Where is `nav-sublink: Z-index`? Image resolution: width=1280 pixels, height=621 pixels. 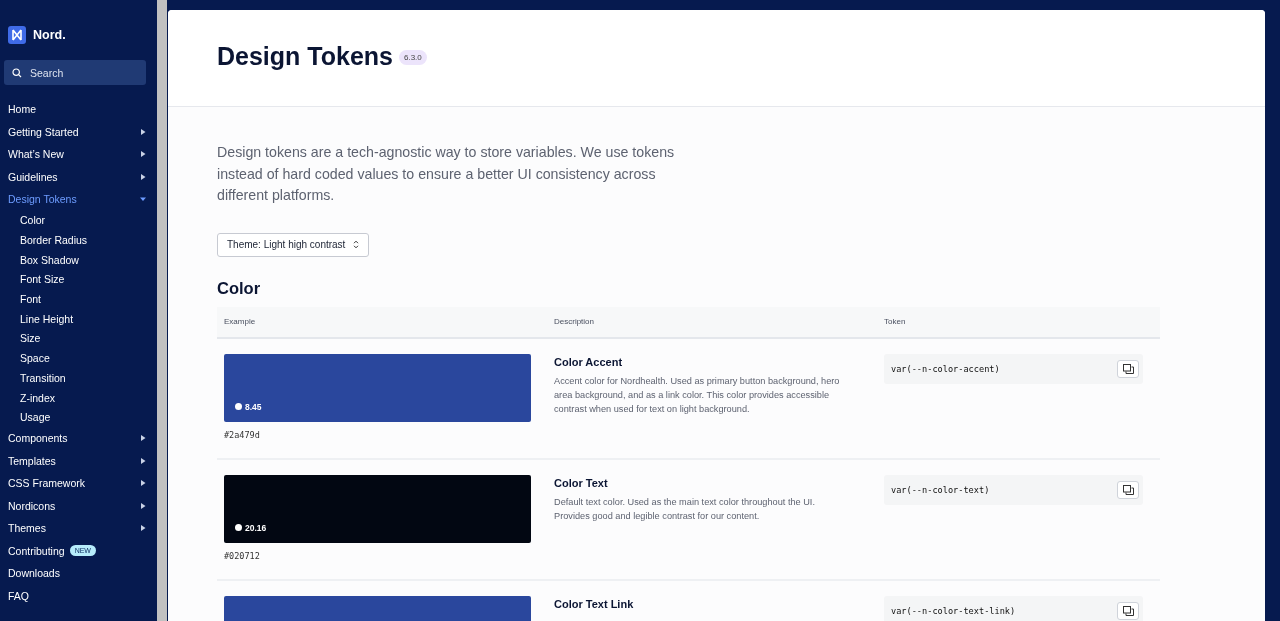 nav-sublink: Z-index is located at coordinates (37, 397).